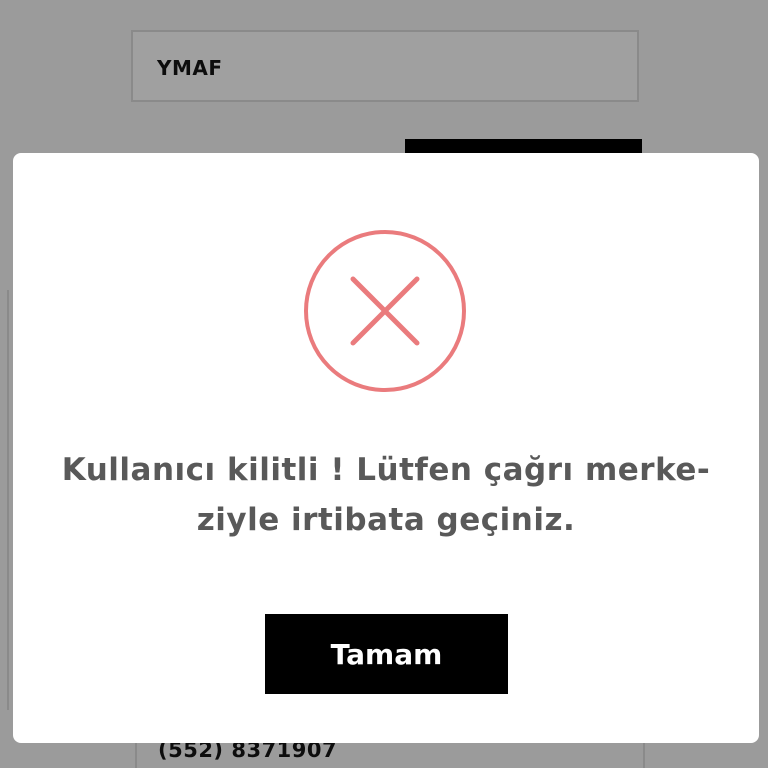  Describe the element at coordinates (386, 520) in the screenshot. I see `error-message-line-2: ziyle irtibata geçiniz.` at that location.